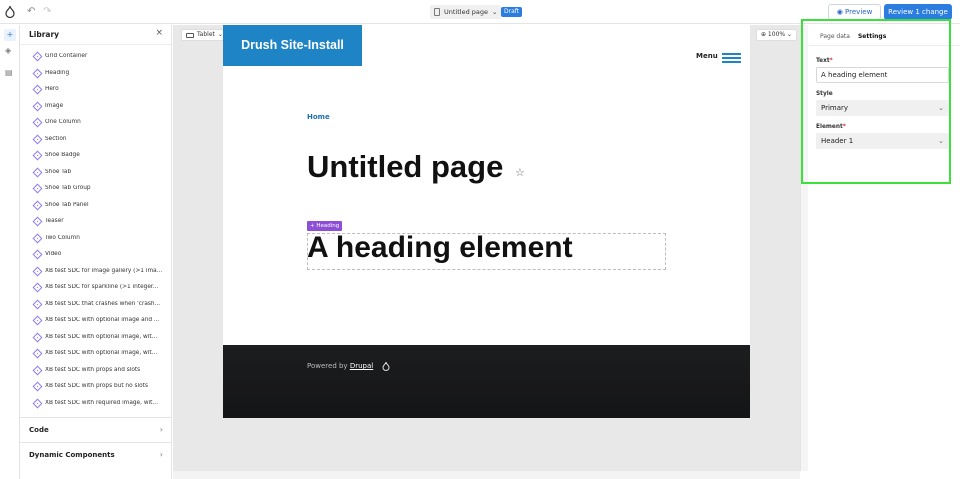 This screenshot has height=479, width=960. What do you see at coordinates (8, 50) in the screenshot?
I see `layers-icon: ◈` at bounding box center [8, 50].